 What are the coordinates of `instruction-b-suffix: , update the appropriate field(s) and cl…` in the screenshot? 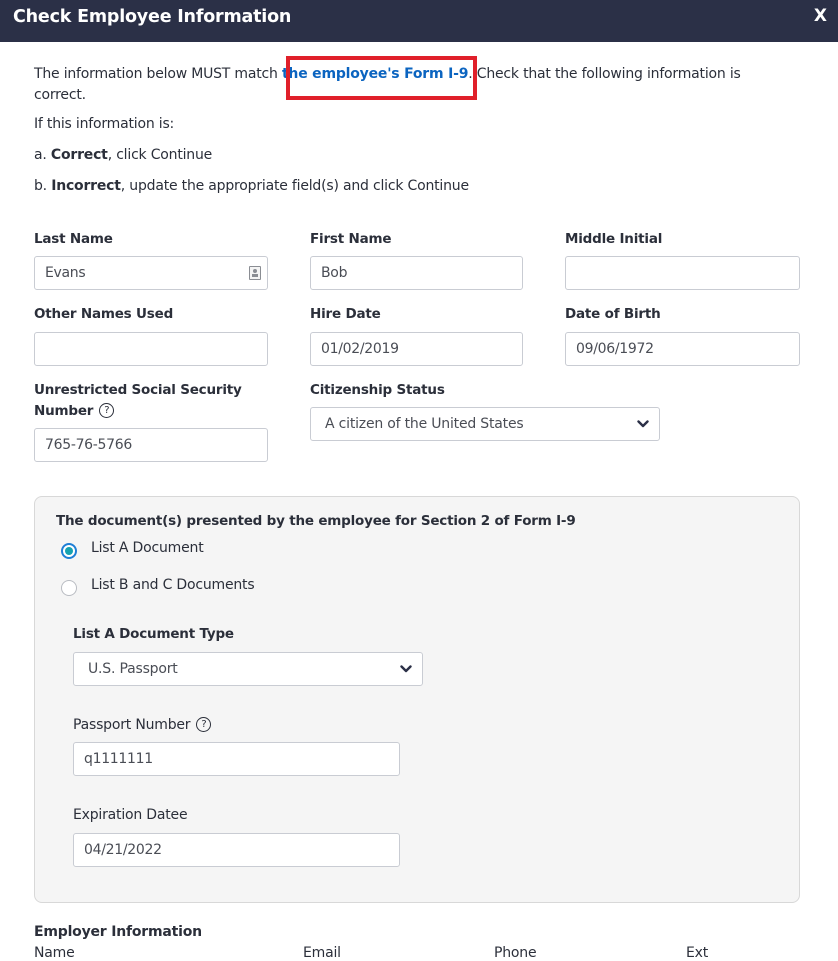 It's located at (294, 186).